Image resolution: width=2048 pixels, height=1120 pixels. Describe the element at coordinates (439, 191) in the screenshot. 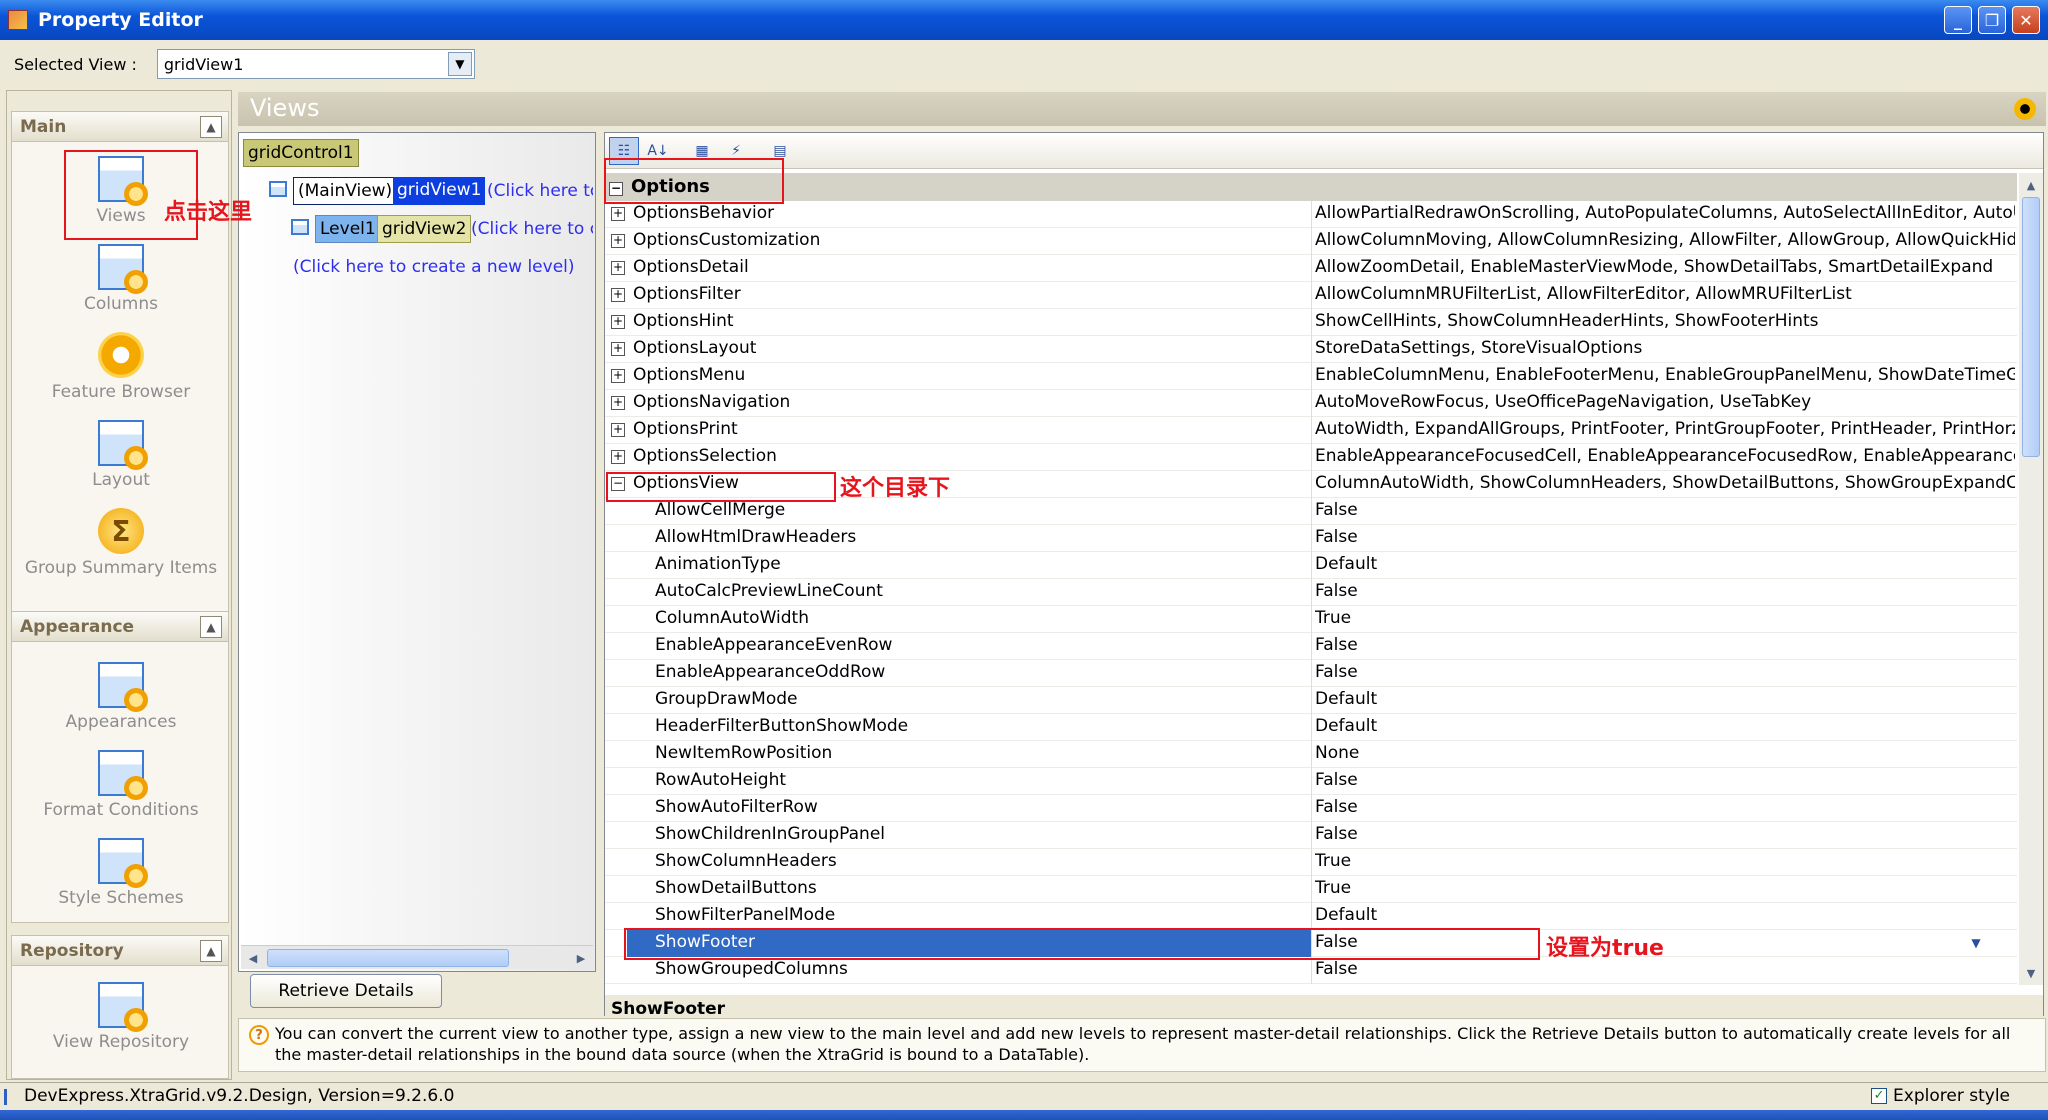

I see `tree-node-gridview1: gridView1` at that location.